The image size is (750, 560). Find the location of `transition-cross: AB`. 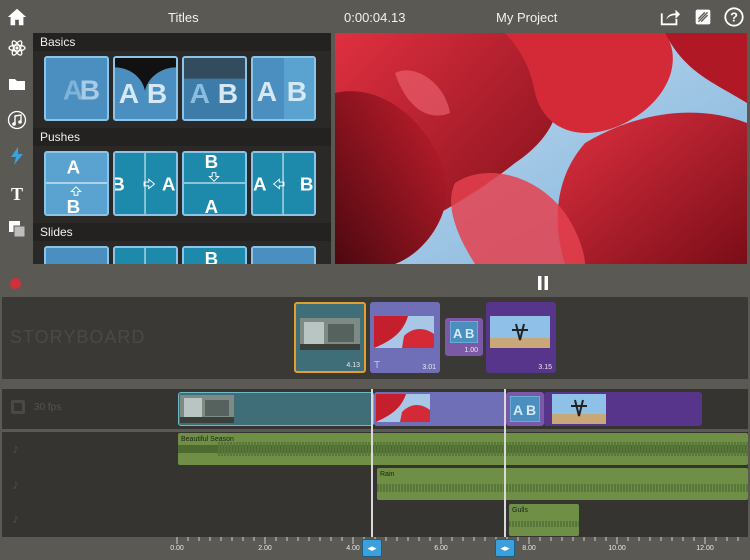

transition-cross: AB is located at coordinates (283, 88).